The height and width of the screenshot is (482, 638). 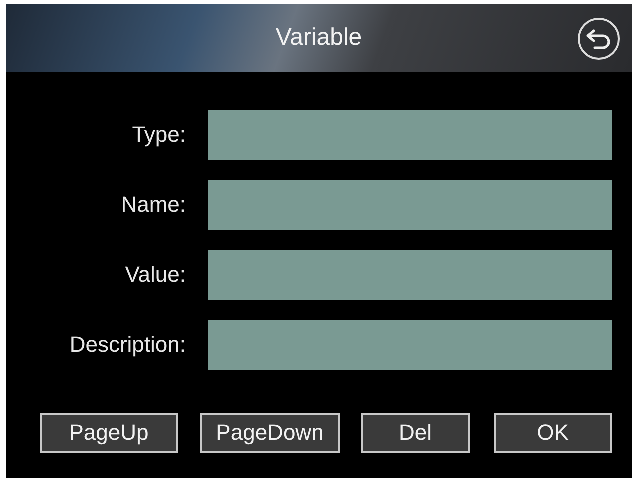 I want to click on field-label: Description:, so click(x=127, y=345).